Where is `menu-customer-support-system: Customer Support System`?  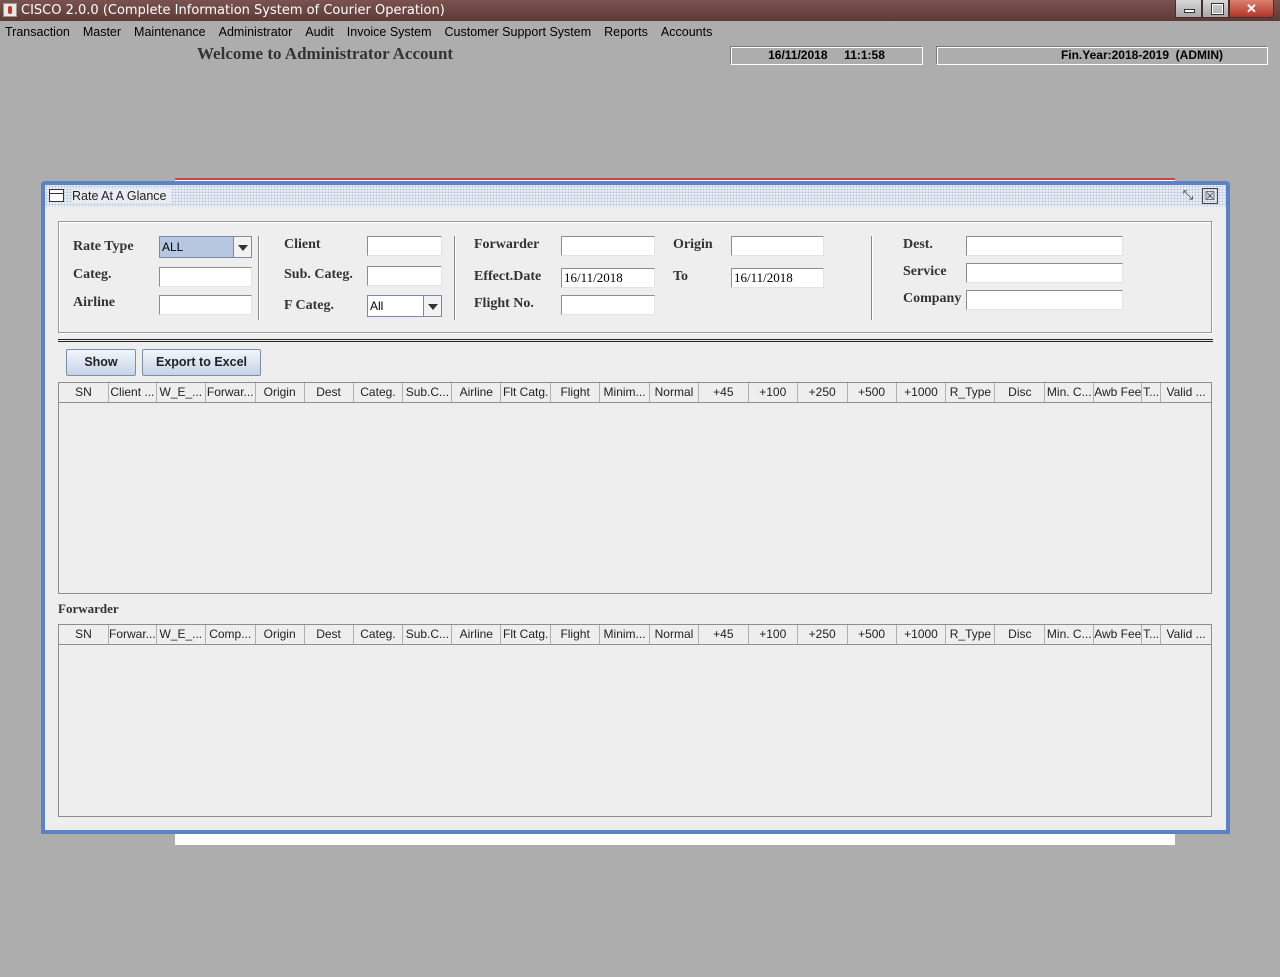 menu-customer-support-system: Customer Support System is located at coordinates (518, 32).